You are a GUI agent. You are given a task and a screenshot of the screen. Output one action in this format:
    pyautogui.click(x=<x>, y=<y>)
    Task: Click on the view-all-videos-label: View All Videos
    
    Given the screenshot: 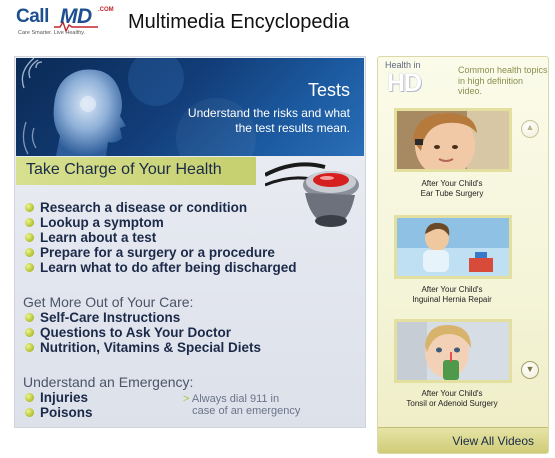 What is the action you would take?
    pyautogui.click(x=493, y=441)
    